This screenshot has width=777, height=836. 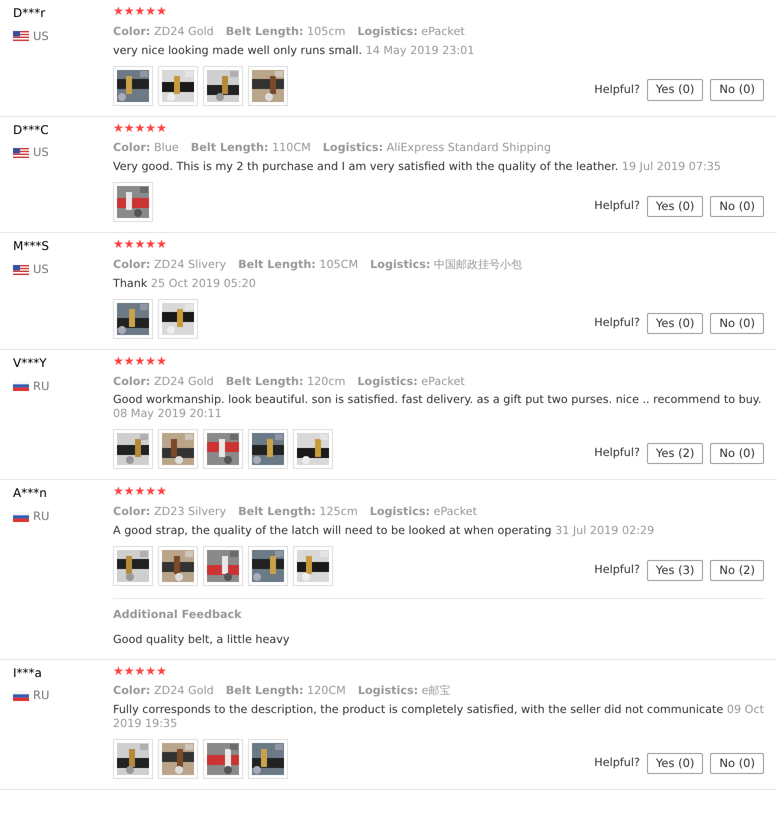 I want to click on attribute-text: Belt Length: 110CM, so click(x=250, y=148).